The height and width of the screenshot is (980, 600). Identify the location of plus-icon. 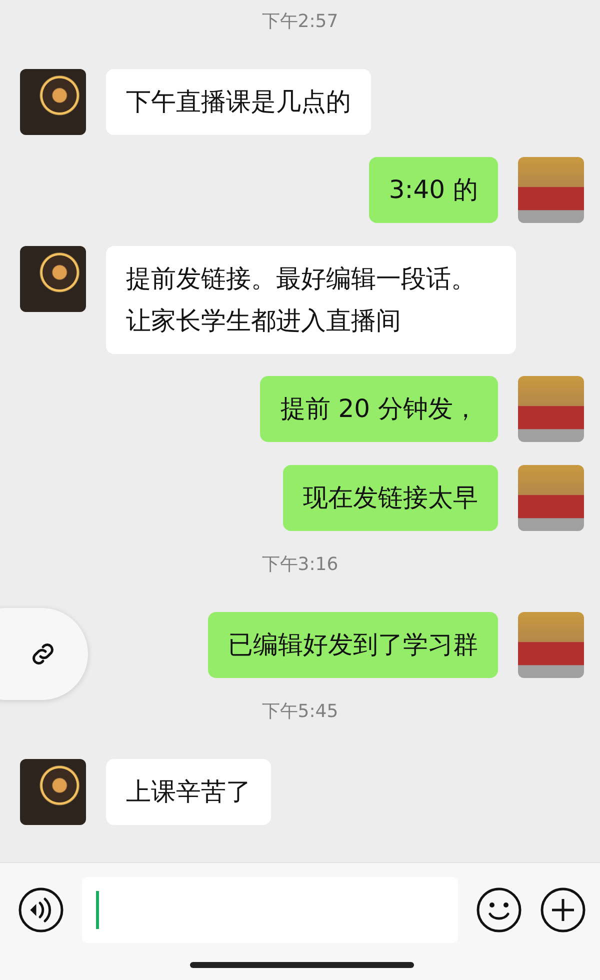
(563, 910).